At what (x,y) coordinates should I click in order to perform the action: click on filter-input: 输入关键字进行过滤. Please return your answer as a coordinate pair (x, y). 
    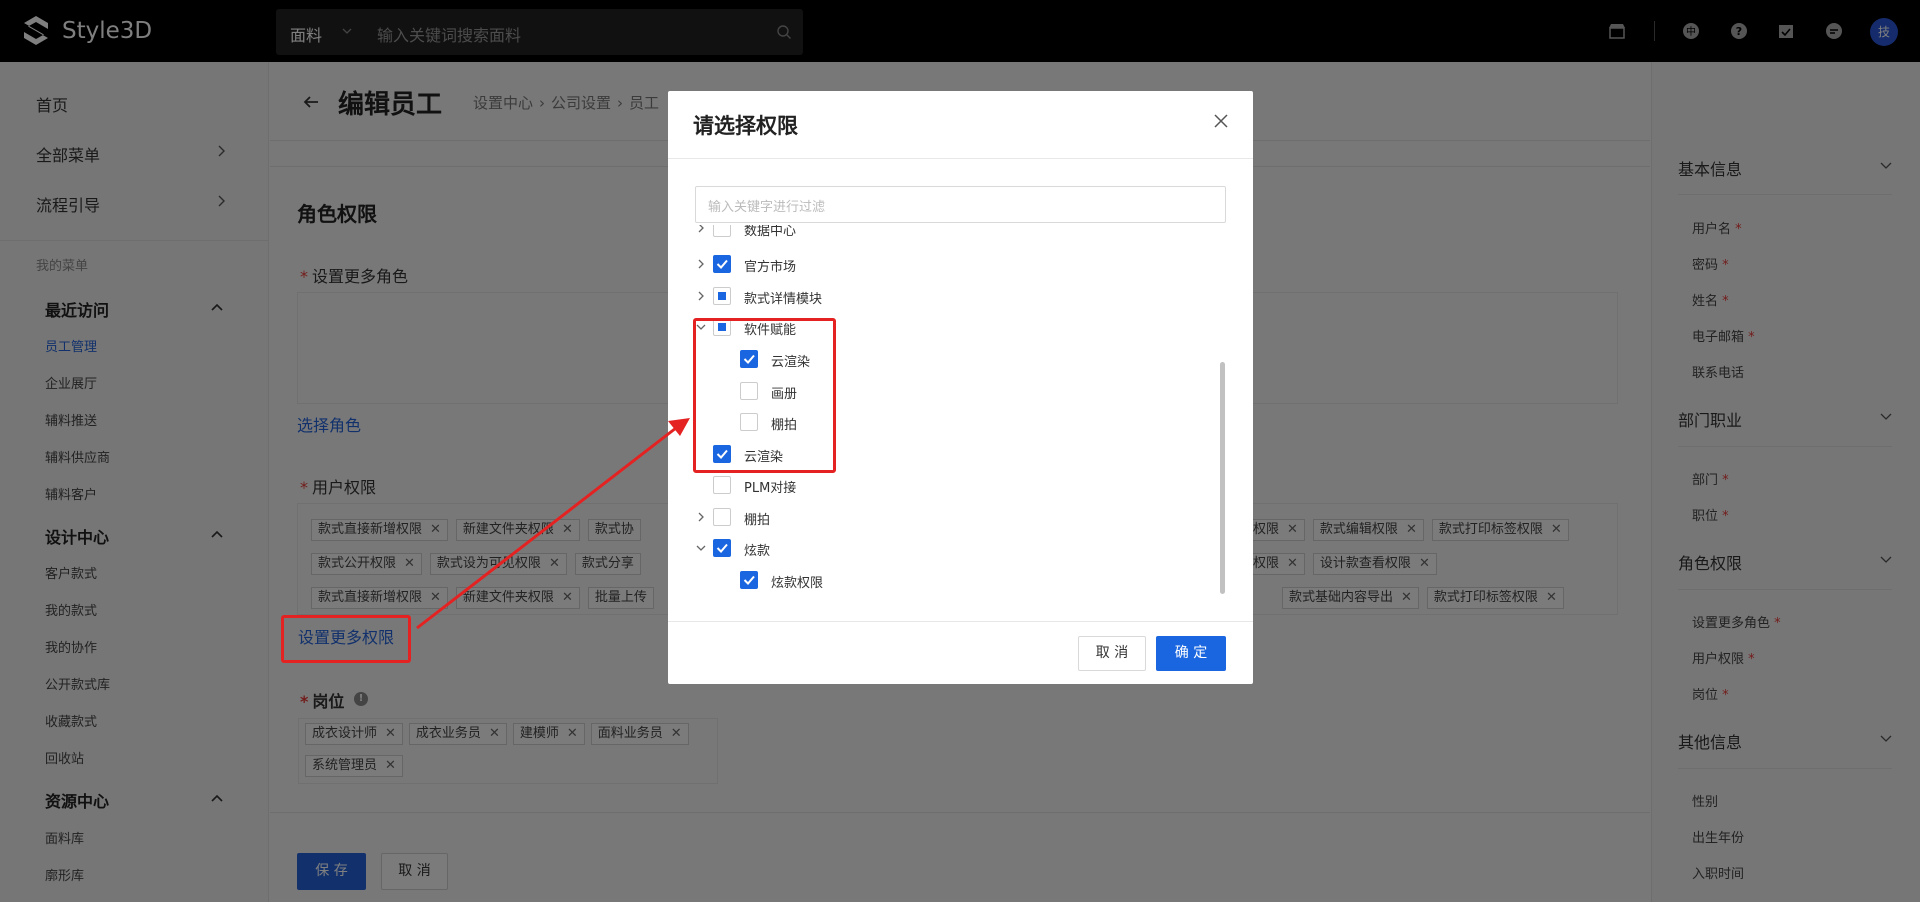
    Looking at the image, I should click on (960, 204).